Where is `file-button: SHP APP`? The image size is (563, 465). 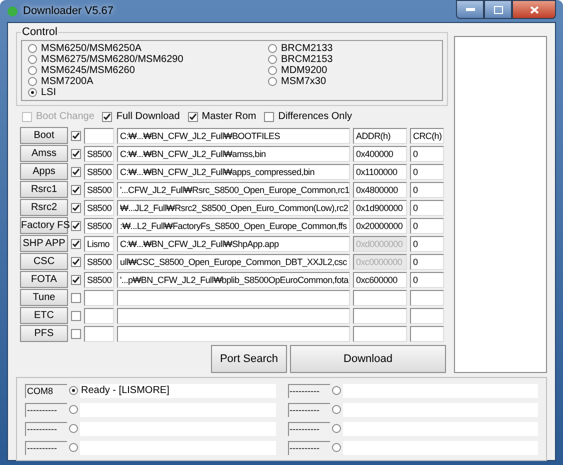
file-button: SHP APP is located at coordinates (44, 243).